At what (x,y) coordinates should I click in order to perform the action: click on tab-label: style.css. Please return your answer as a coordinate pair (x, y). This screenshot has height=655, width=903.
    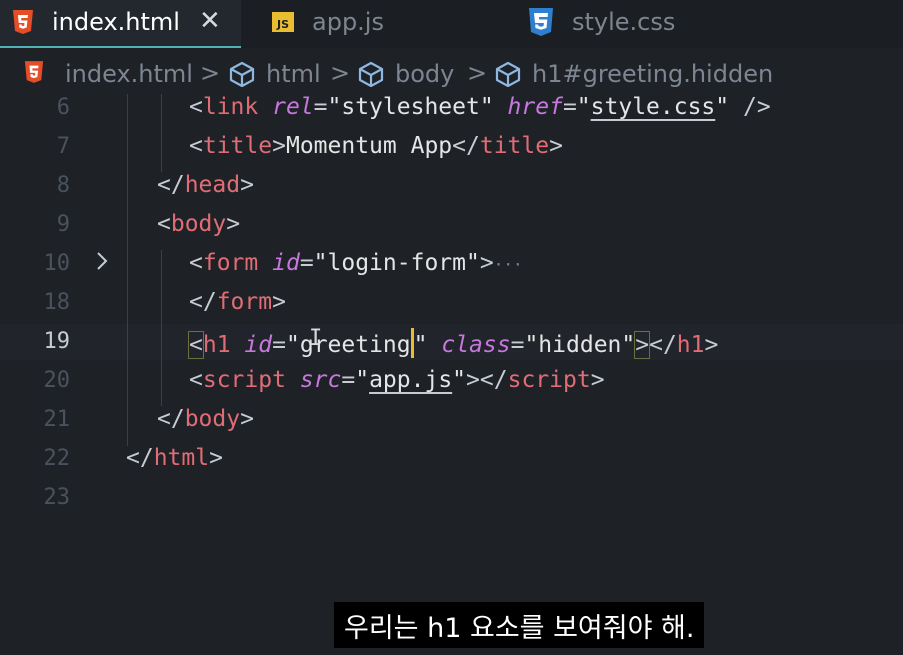
    Looking at the image, I should click on (624, 22).